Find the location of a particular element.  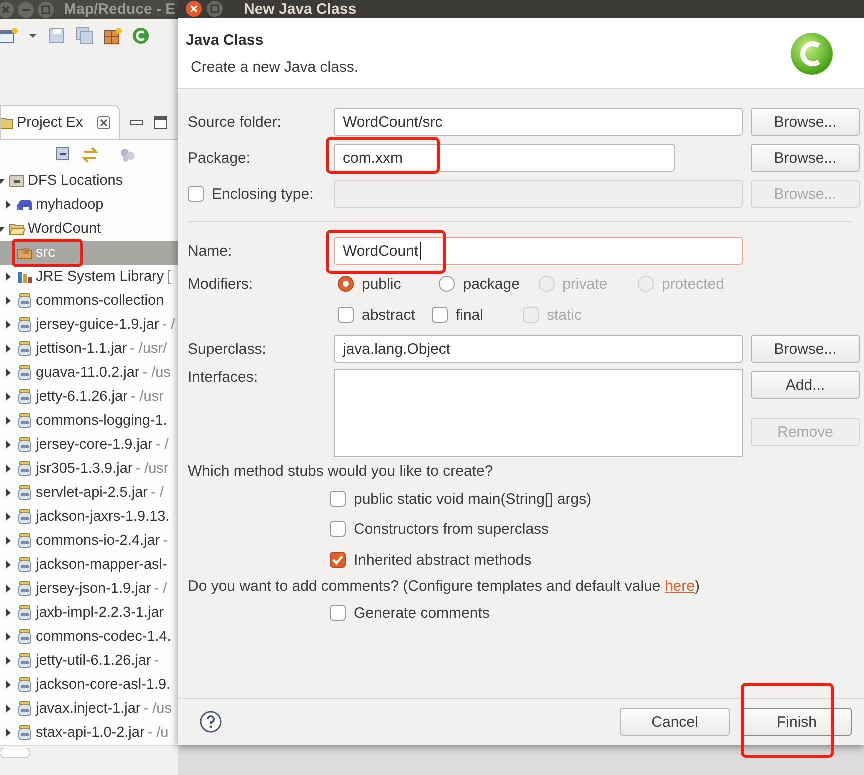

item-label: jetty-6.1.26.jar is located at coordinates (82, 397).